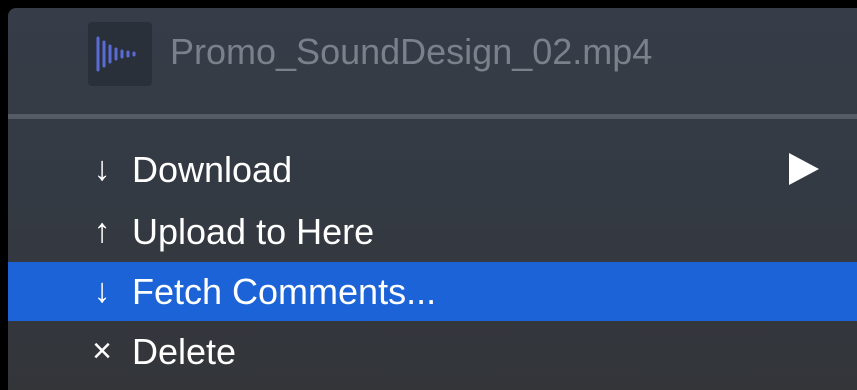 Image resolution: width=857 pixels, height=390 pixels. What do you see at coordinates (212, 169) in the screenshot?
I see `menu-item-label: Download` at bounding box center [212, 169].